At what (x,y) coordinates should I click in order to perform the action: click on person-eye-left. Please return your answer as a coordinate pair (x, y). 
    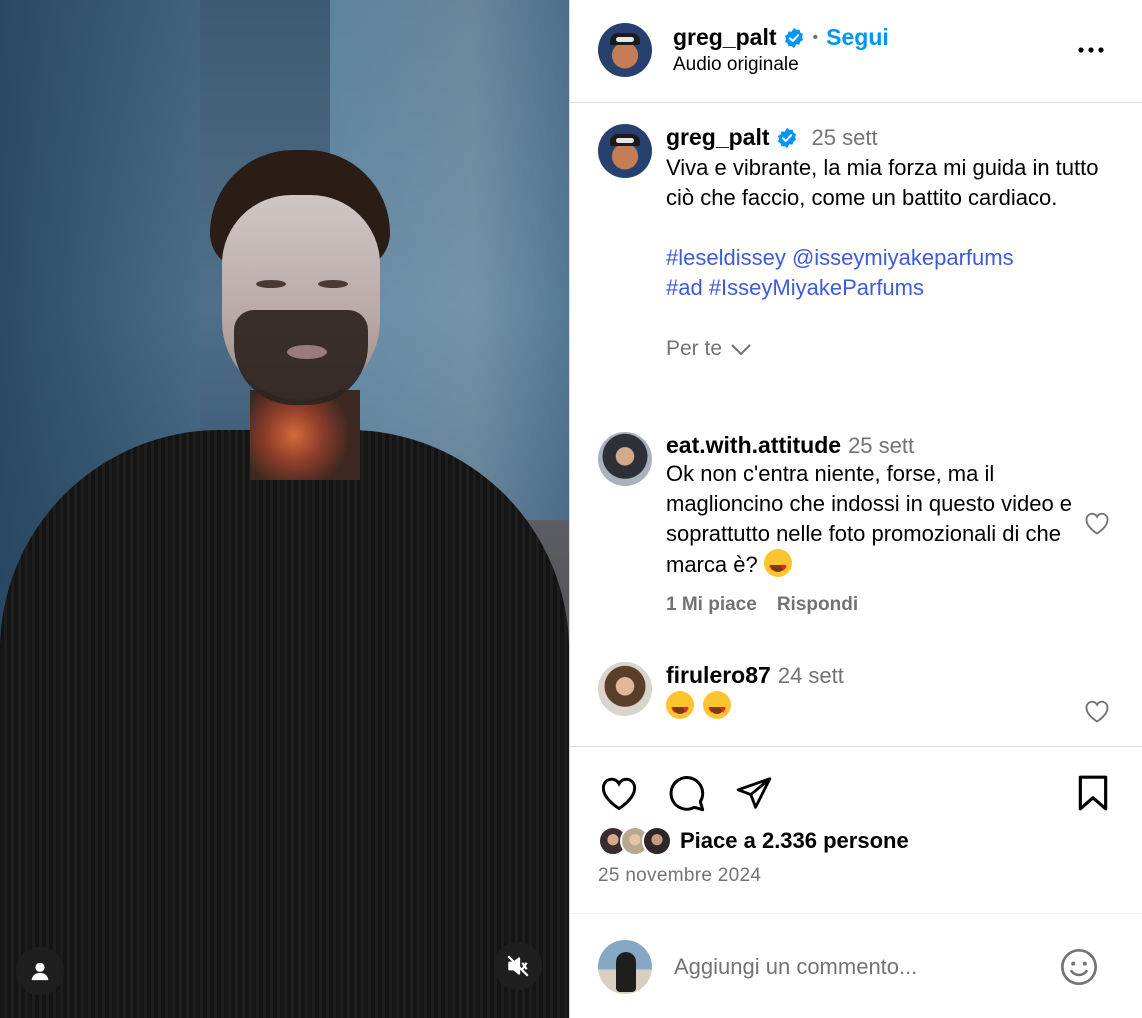
    Looking at the image, I should click on (271, 284).